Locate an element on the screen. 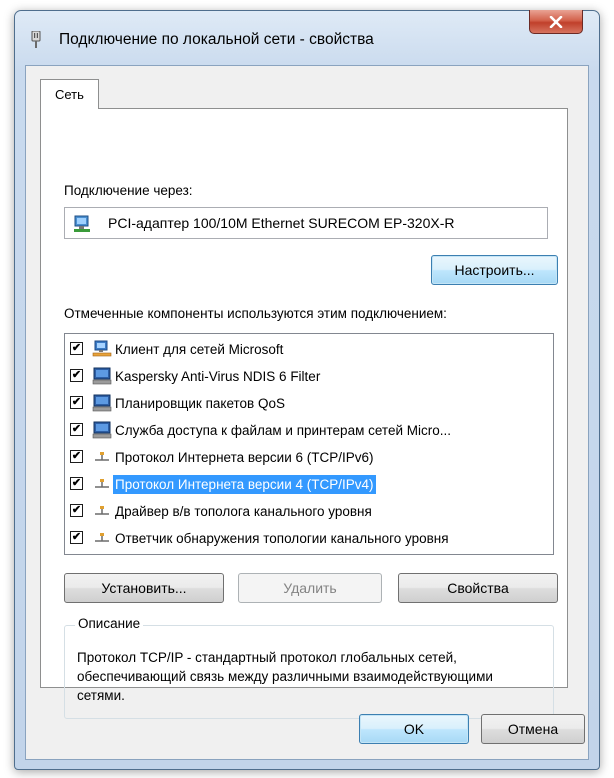  description-legend: Описание is located at coordinates (109, 623).